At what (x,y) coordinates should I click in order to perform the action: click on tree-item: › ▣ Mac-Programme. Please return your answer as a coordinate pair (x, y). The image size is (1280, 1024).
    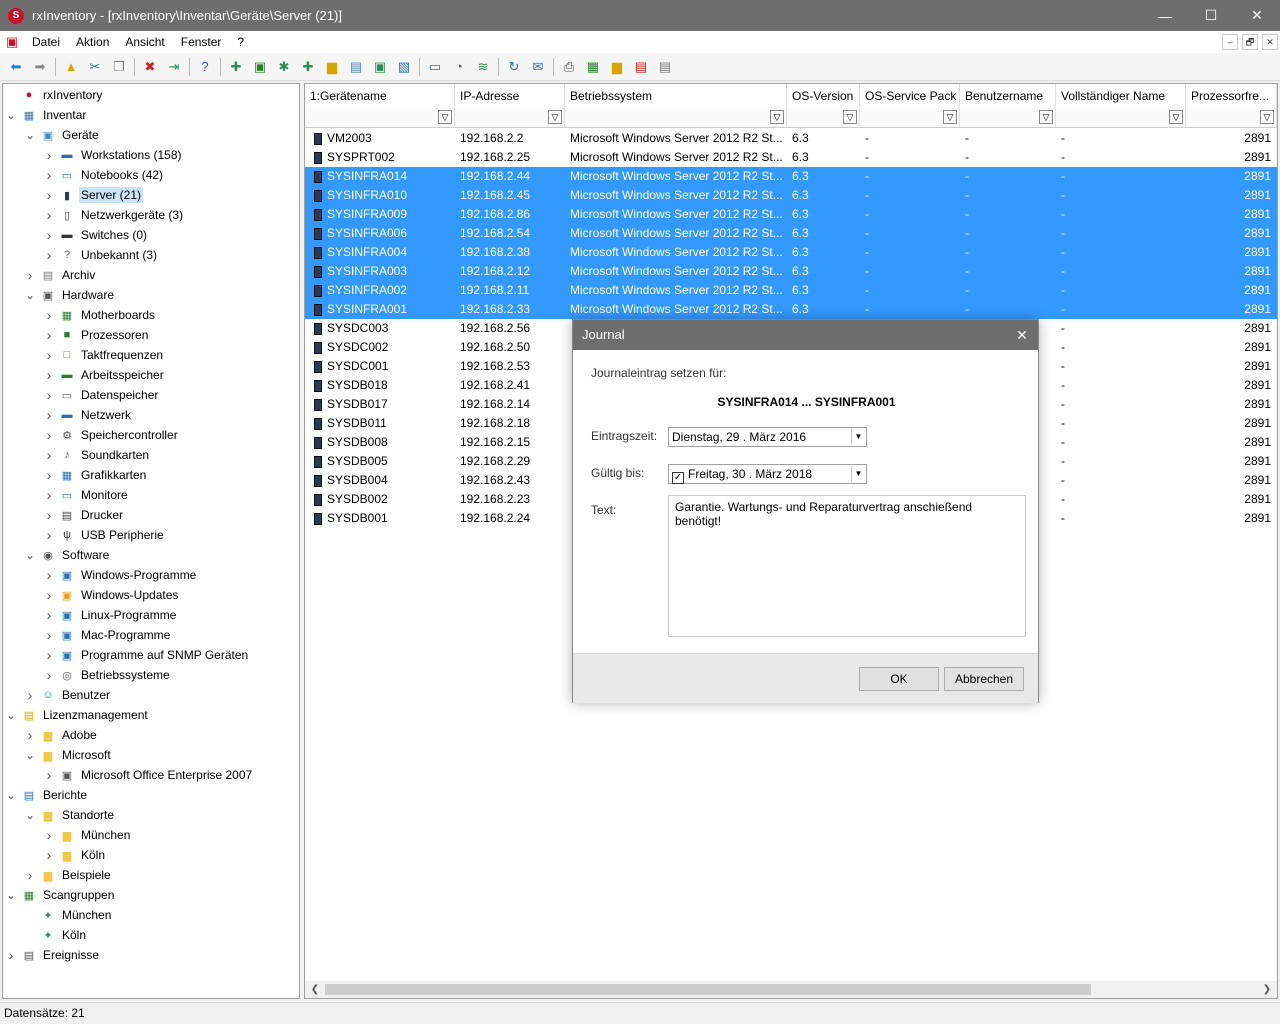
    Looking at the image, I should click on (107, 635).